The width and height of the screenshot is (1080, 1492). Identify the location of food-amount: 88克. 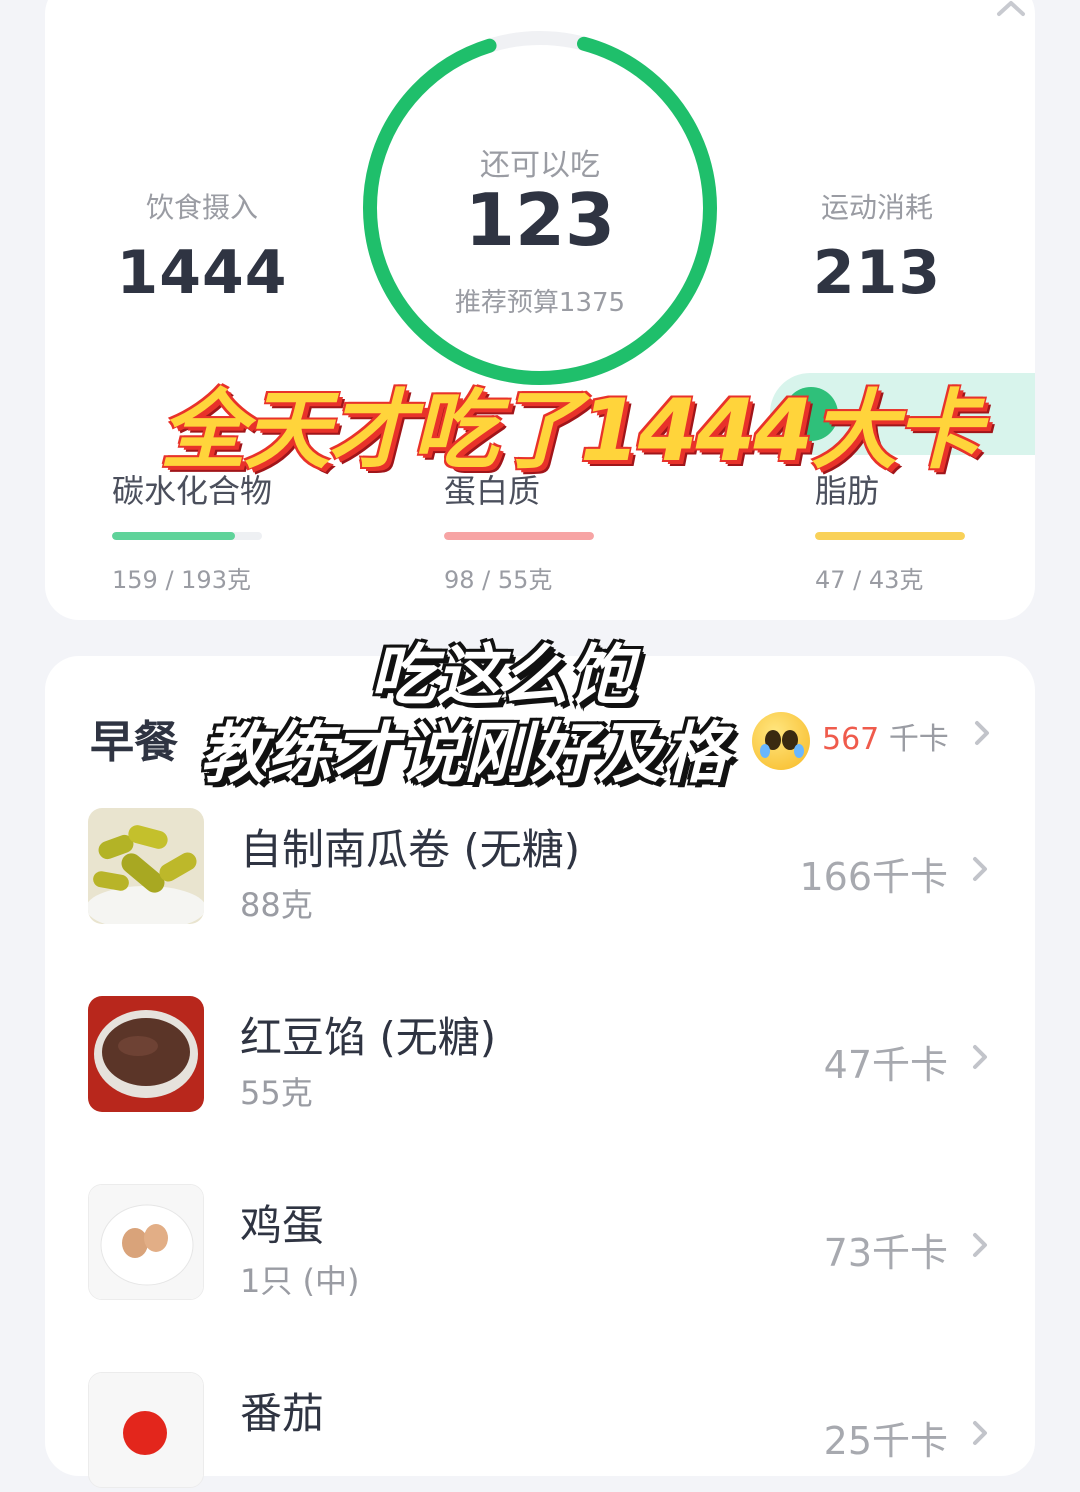
(276, 905).